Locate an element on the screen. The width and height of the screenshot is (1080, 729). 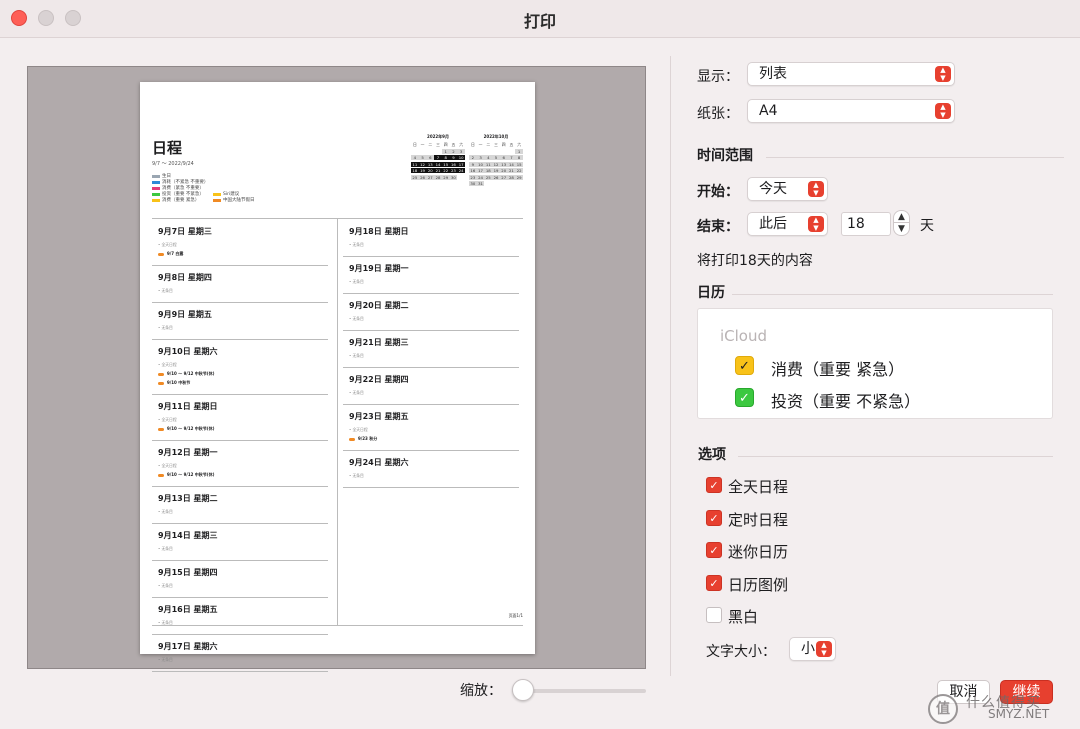
preview-day: 9月9日 星期五 • 无条目 is located at coordinates (240, 321).